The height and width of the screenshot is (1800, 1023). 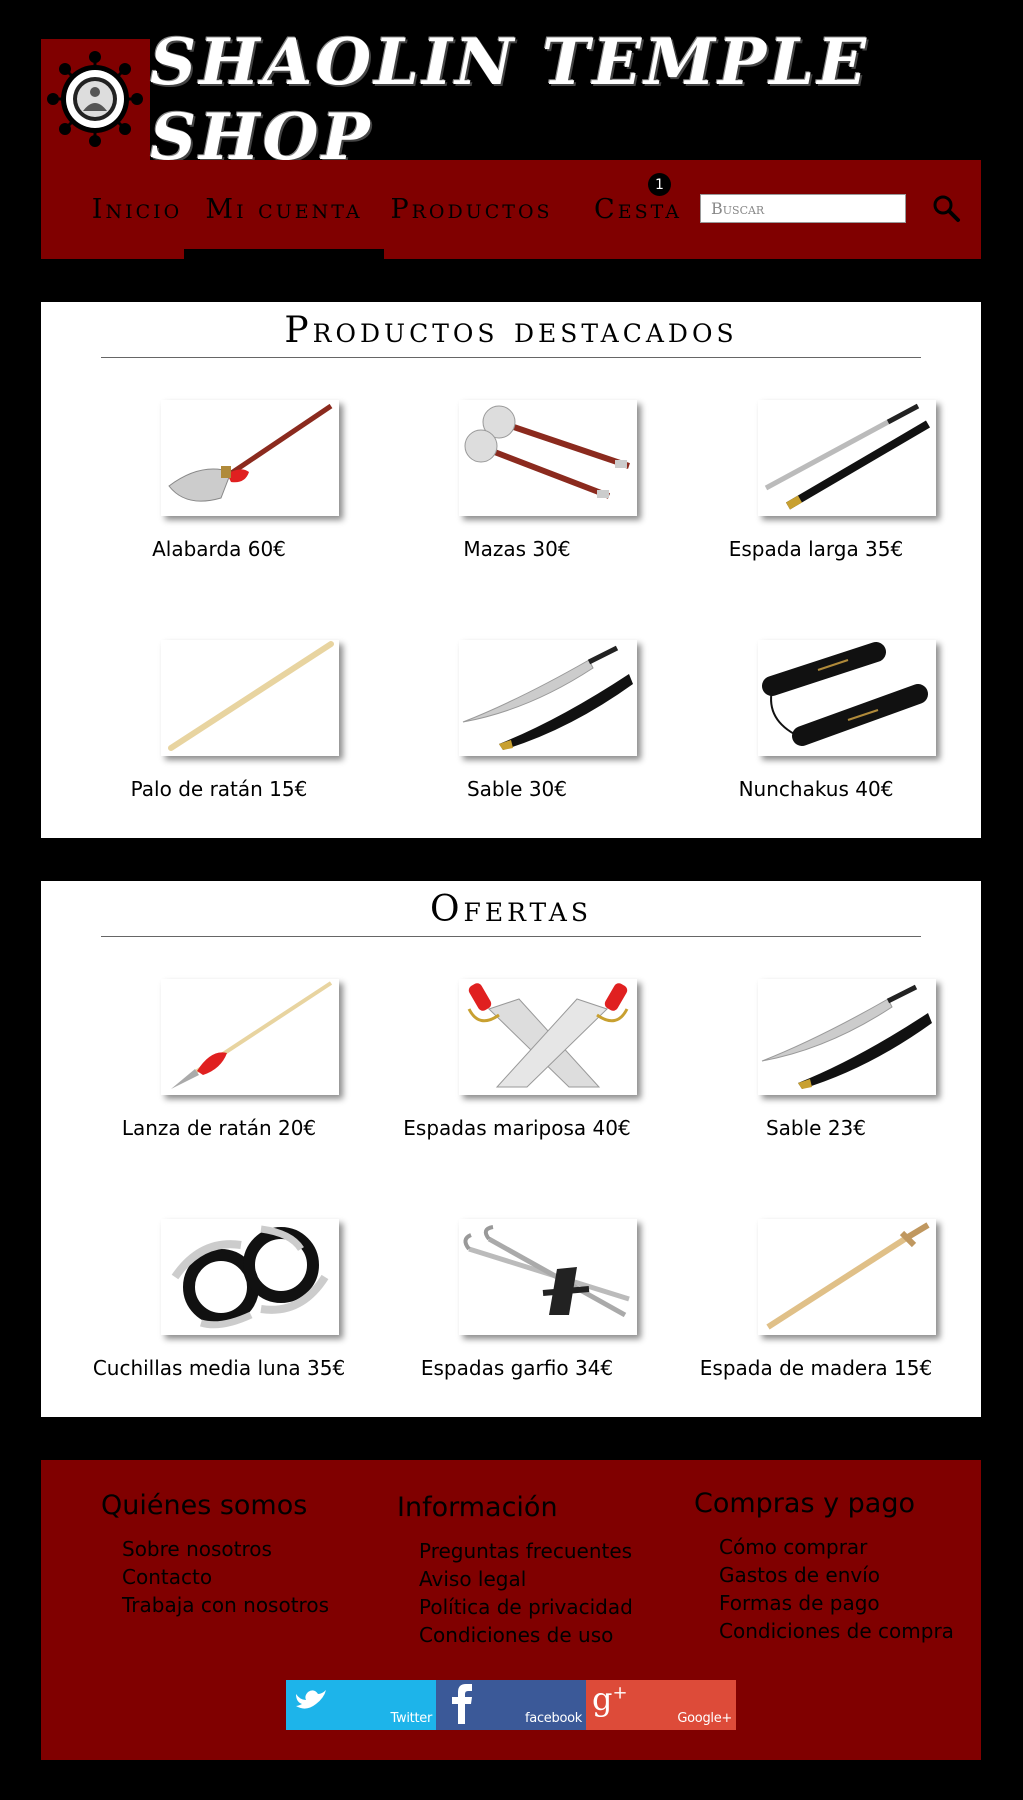 I want to click on product-card: Espada de madera 15€, so click(x=816, y=1304).